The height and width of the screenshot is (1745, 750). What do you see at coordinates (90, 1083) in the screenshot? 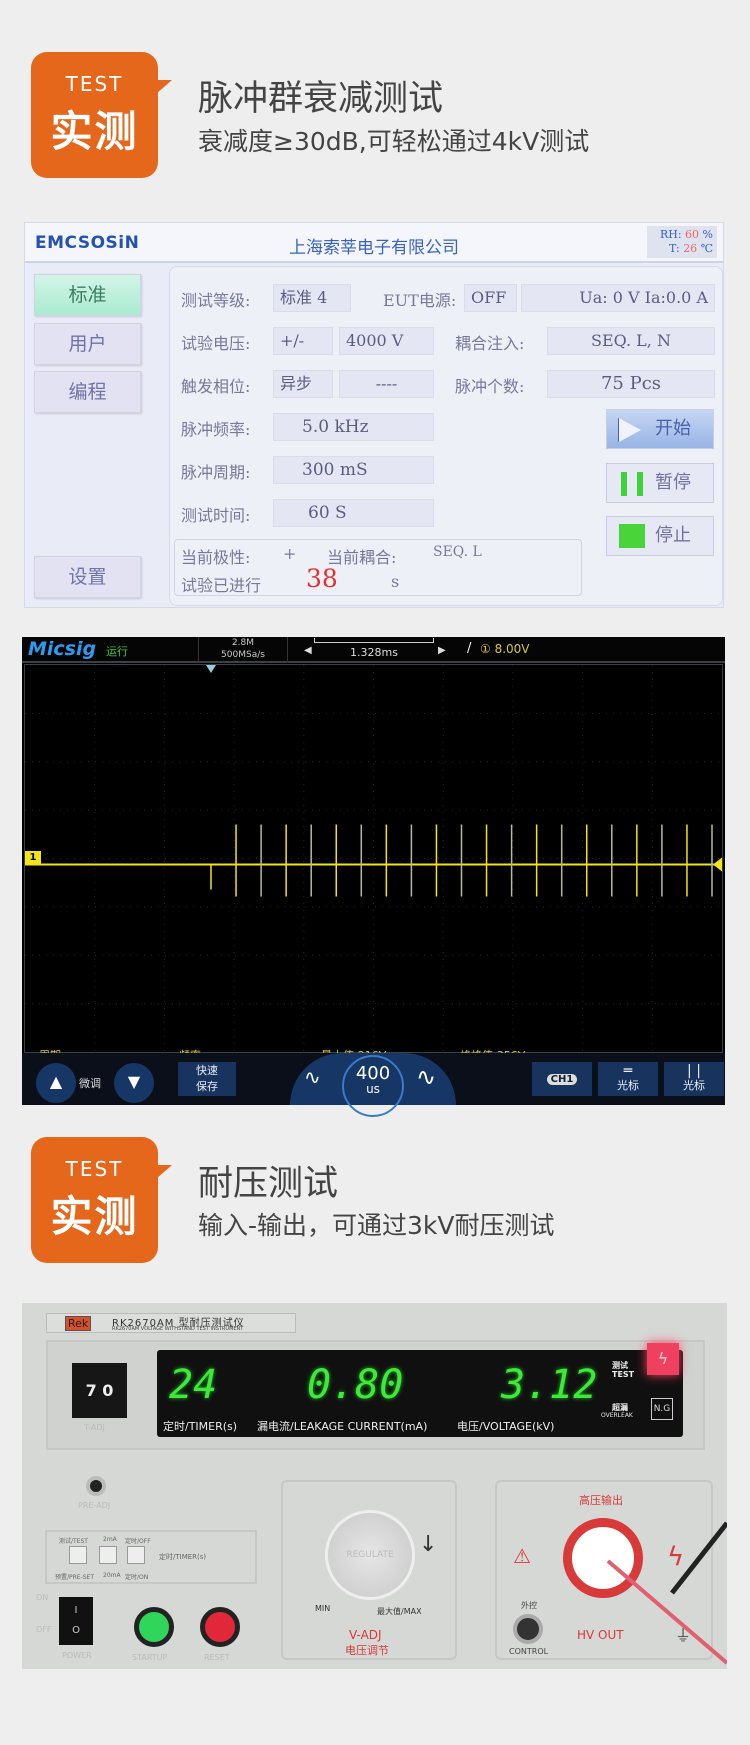
I see `fine-tune-label: 微调` at bounding box center [90, 1083].